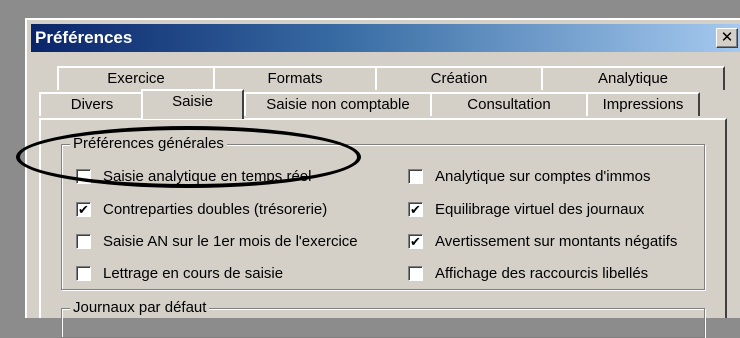 The height and width of the screenshot is (338, 740). I want to click on tab-label: Divers, so click(92, 104).